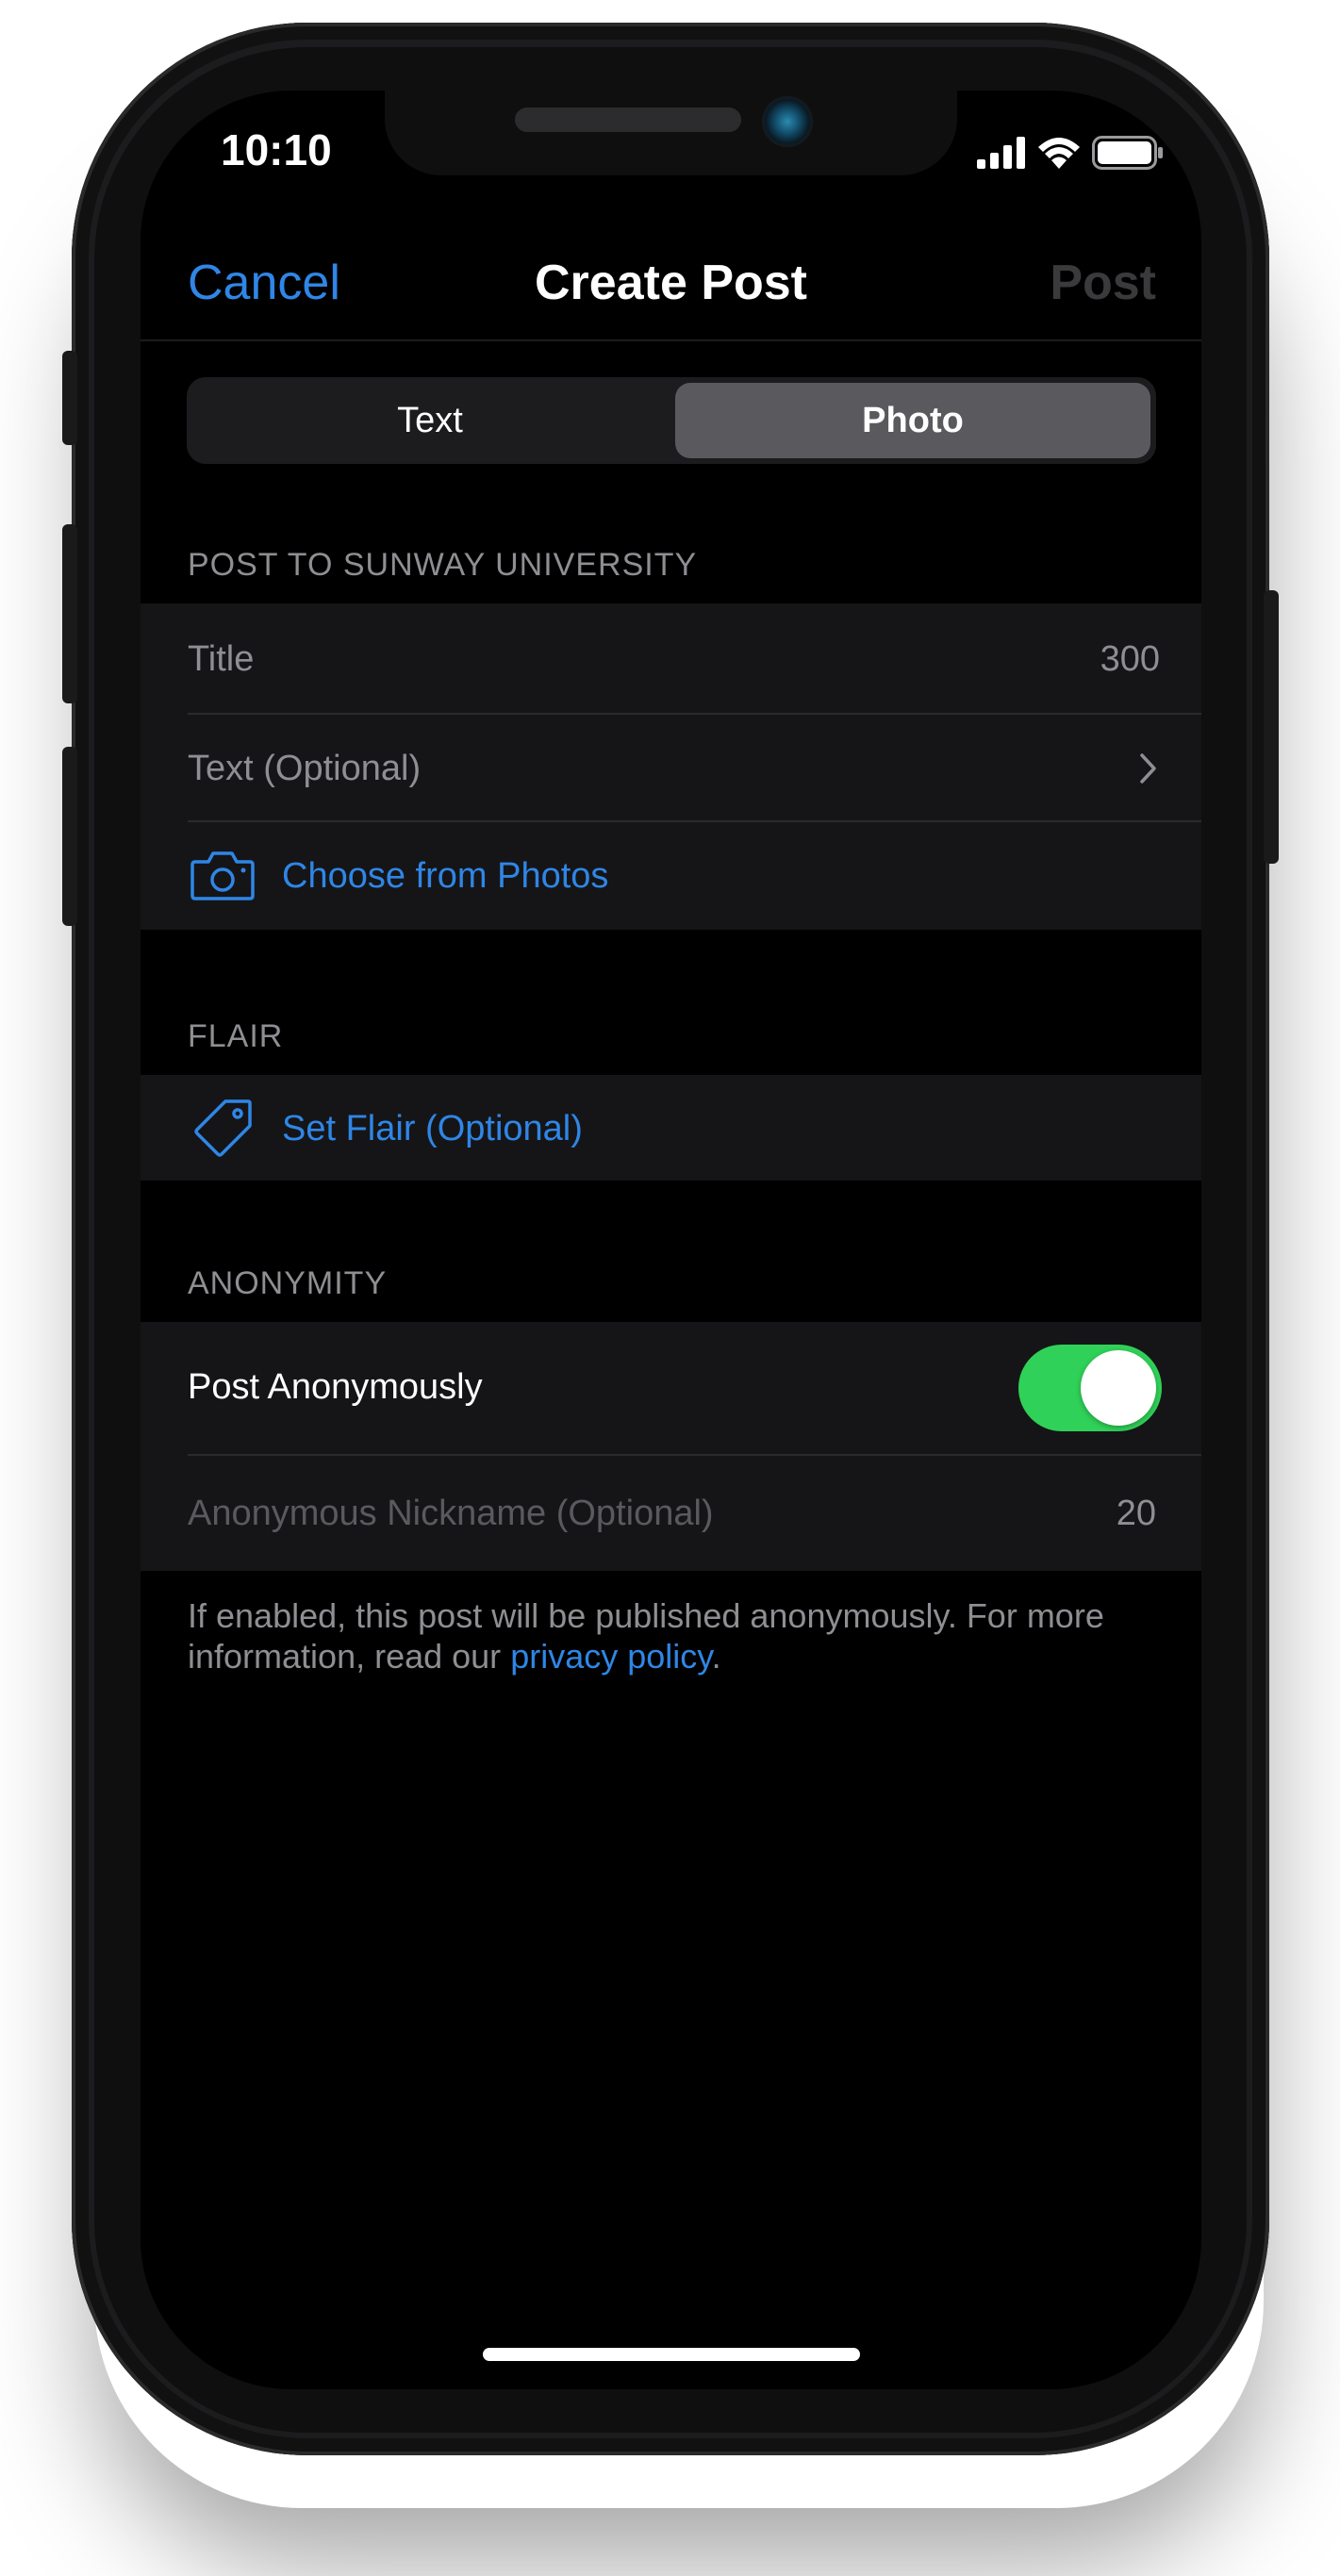  What do you see at coordinates (671, 133) in the screenshot?
I see `notch` at bounding box center [671, 133].